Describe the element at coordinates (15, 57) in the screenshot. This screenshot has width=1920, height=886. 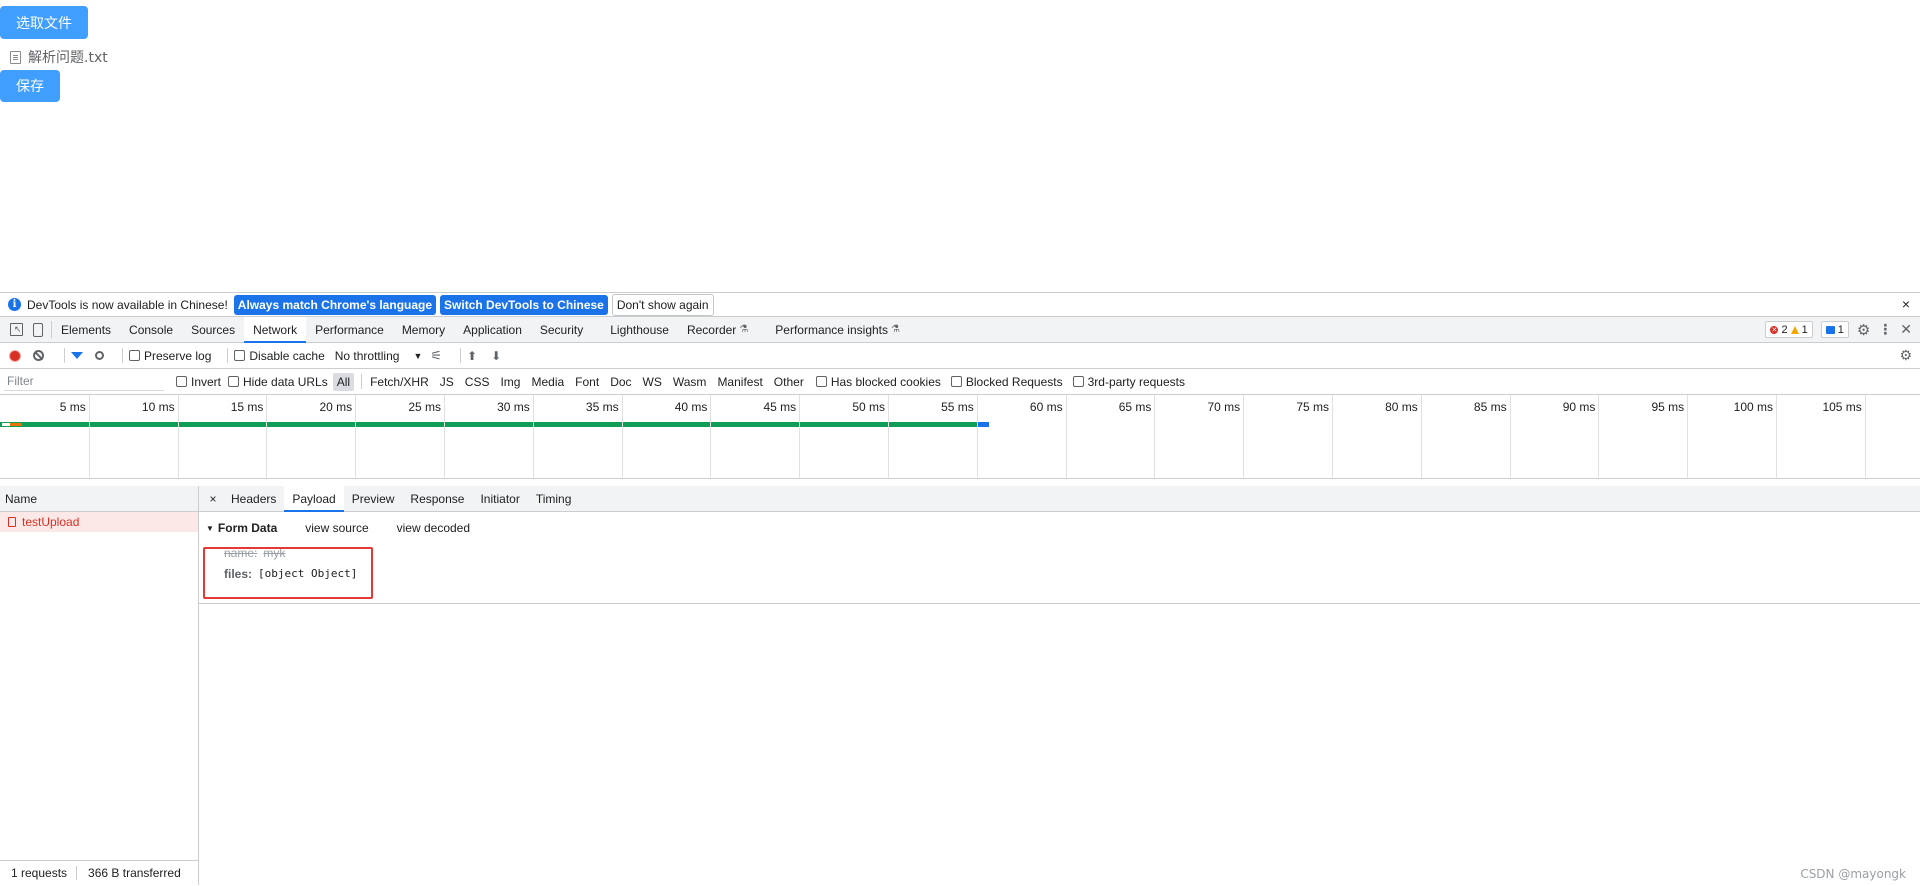
I see `document-icon` at that location.